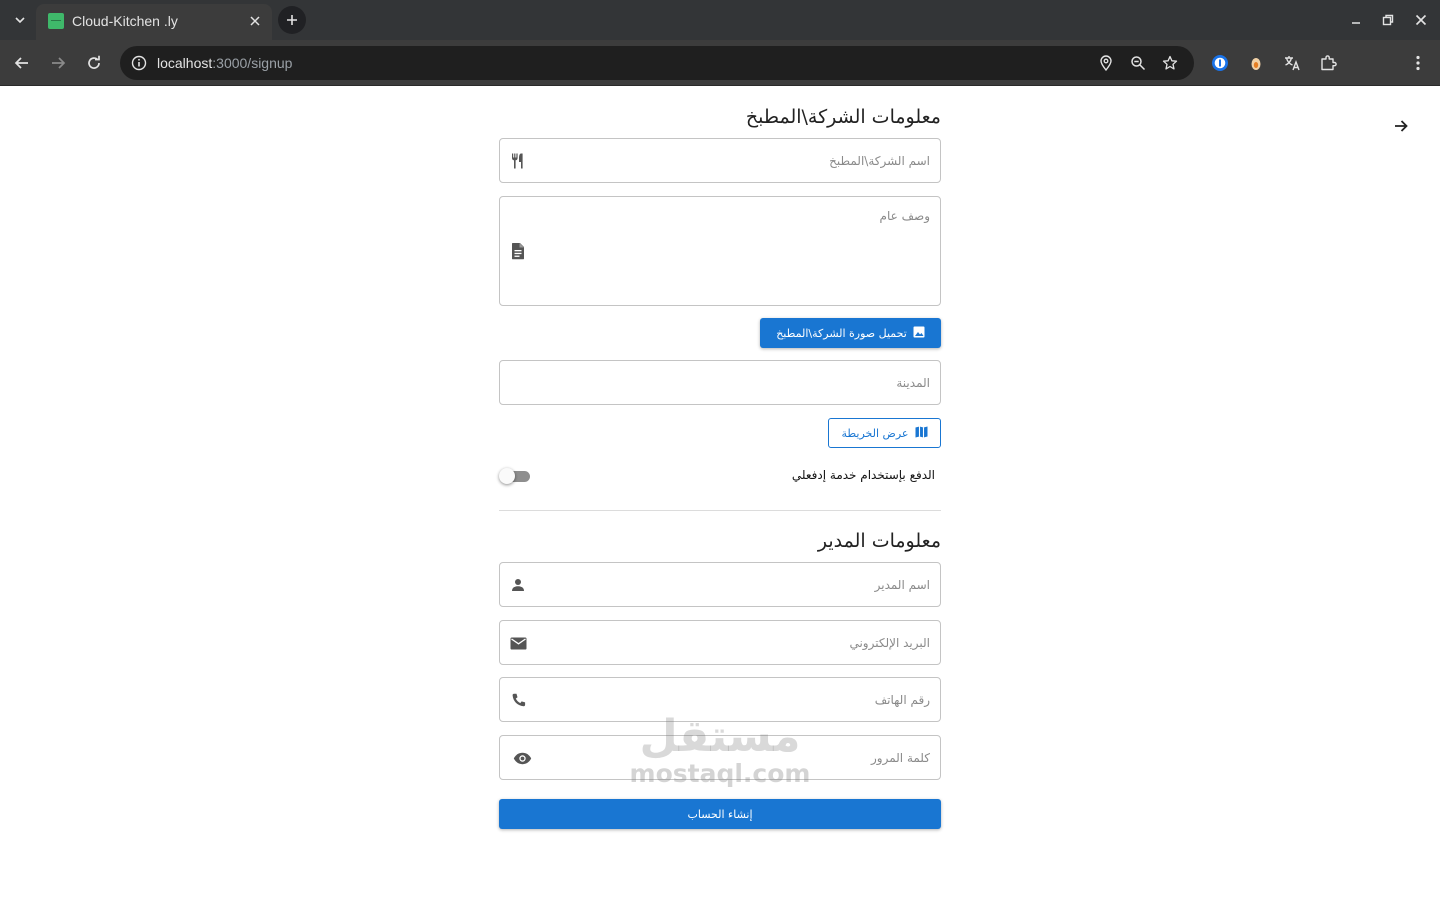 The image size is (1440, 900). I want to click on restore-window-icon, so click(1388, 20).